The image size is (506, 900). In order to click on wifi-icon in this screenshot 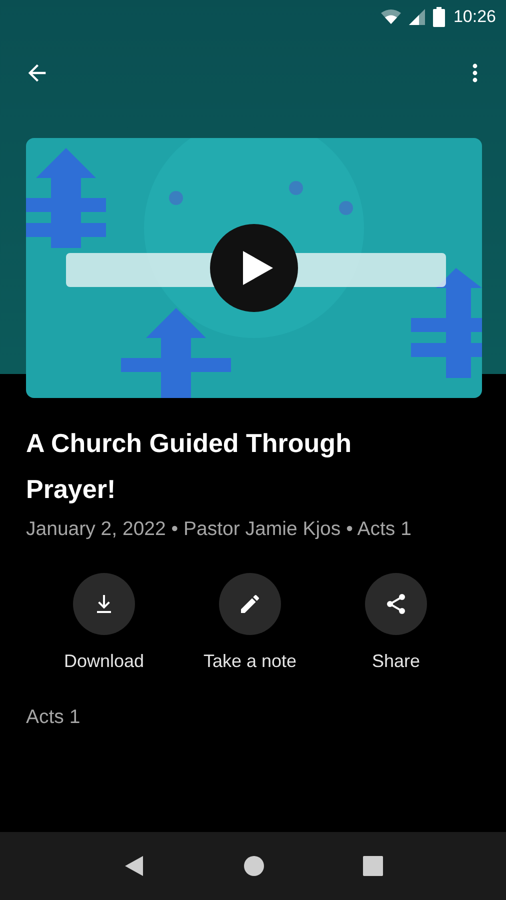, I will do `click(391, 17)`.